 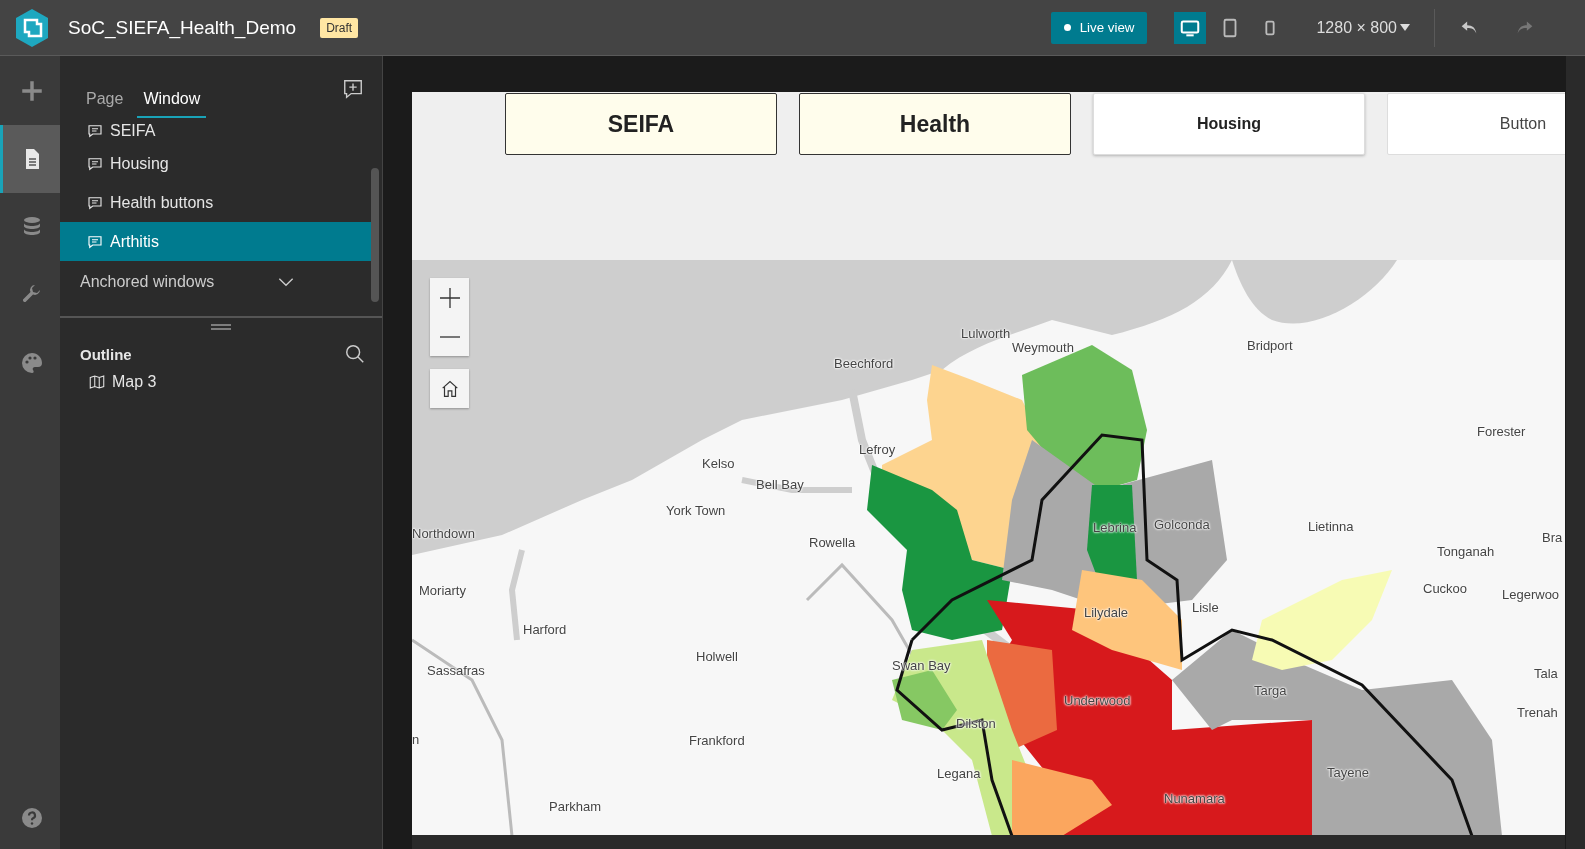 What do you see at coordinates (832, 542) in the screenshot?
I see `place-label: Rowella` at bounding box center [832, 542].